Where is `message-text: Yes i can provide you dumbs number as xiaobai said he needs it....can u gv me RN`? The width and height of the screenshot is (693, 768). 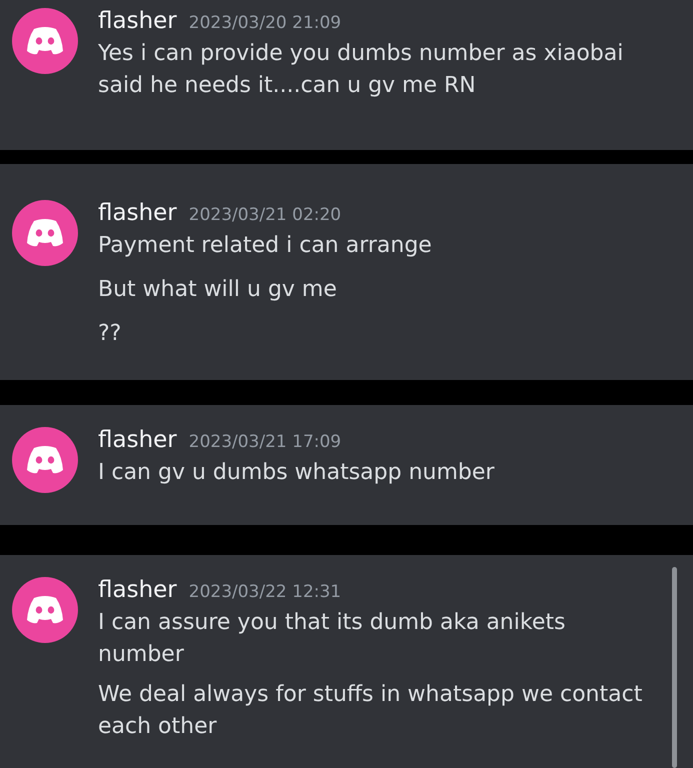
message-text: Yes i can provide you dumbs number as xiaobai said he needs it....can u gv me RN is located at coordinates (361, 70).